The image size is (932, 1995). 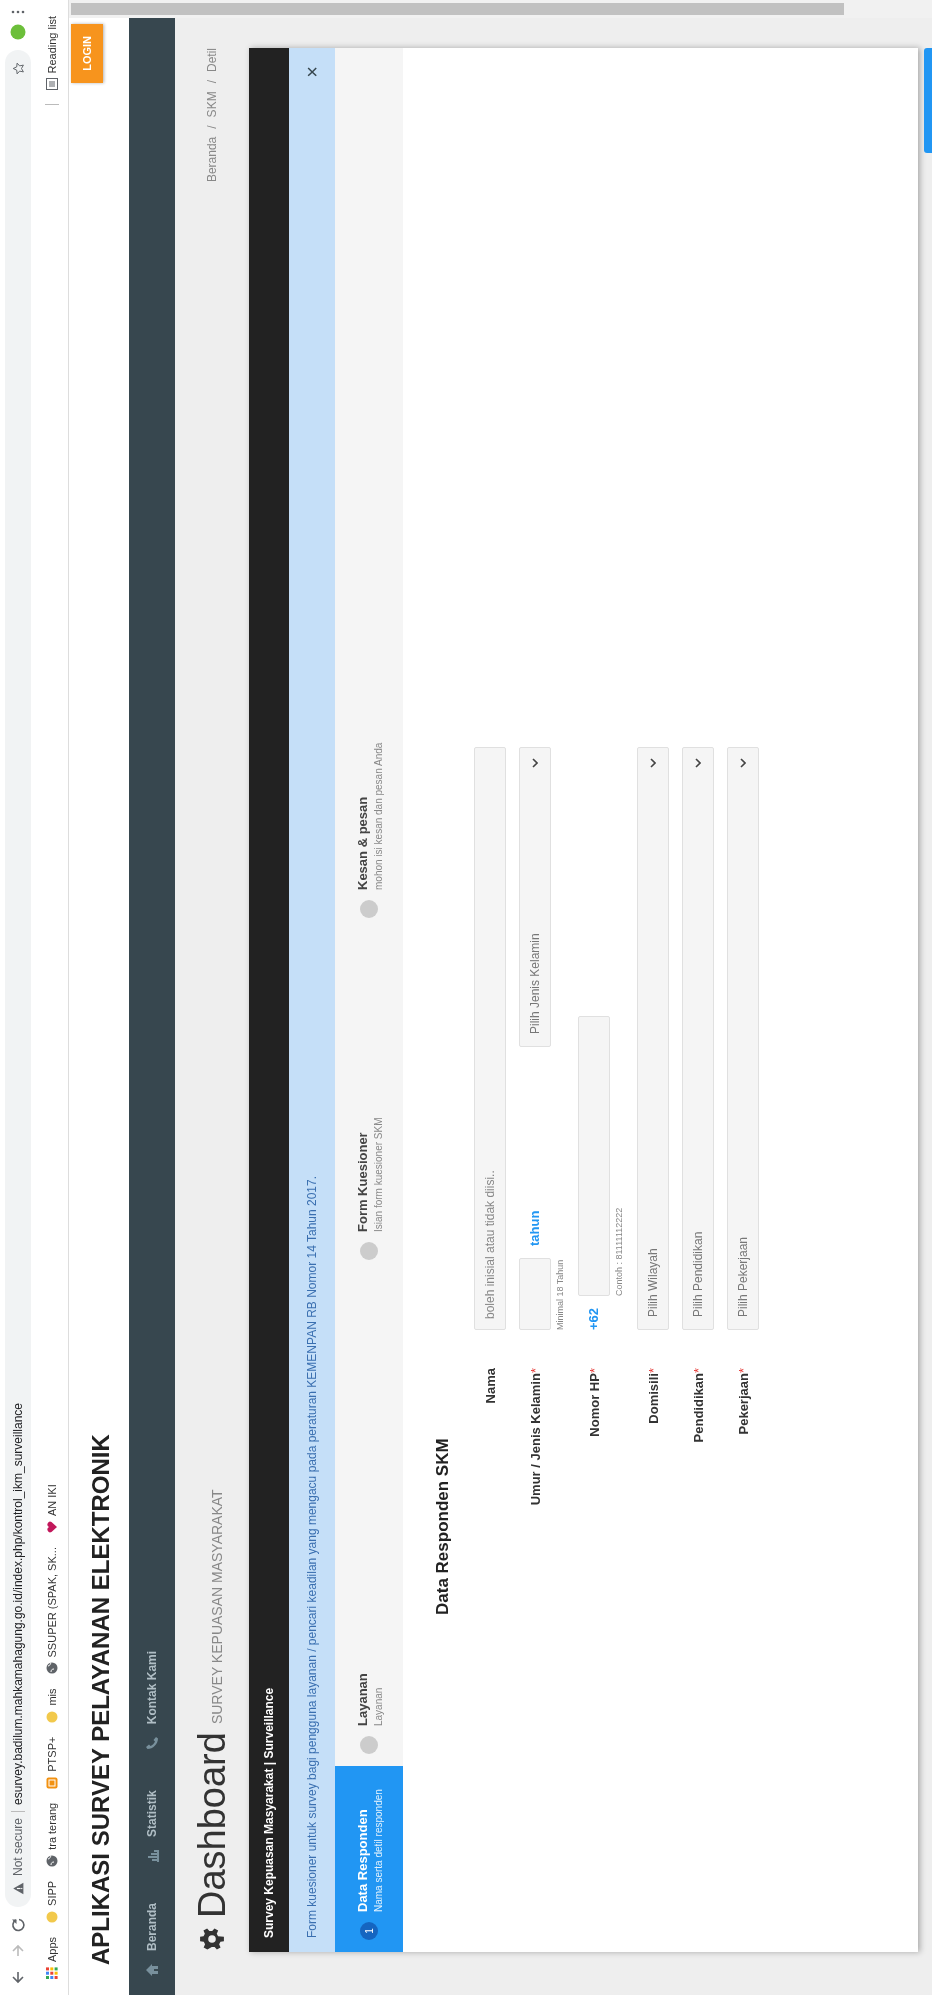 What do you see at coordinates (312, 1556) in the screenshot?
I see `notice-text: Form kuesioner untuk survey bagi pengguna layanan / pencari keadilan yang mengacu pada peraturan KEMENPAN RB Nomor 14 Tahun 2017.` at bounding box center [312, 1556].